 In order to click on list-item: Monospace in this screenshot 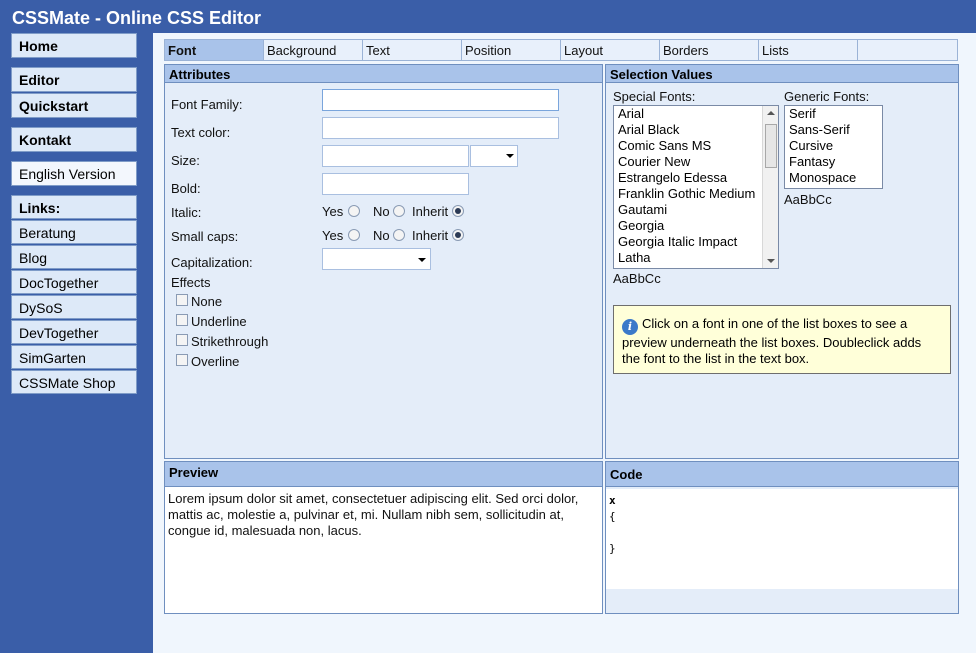, I will do `click(833, 178)`.